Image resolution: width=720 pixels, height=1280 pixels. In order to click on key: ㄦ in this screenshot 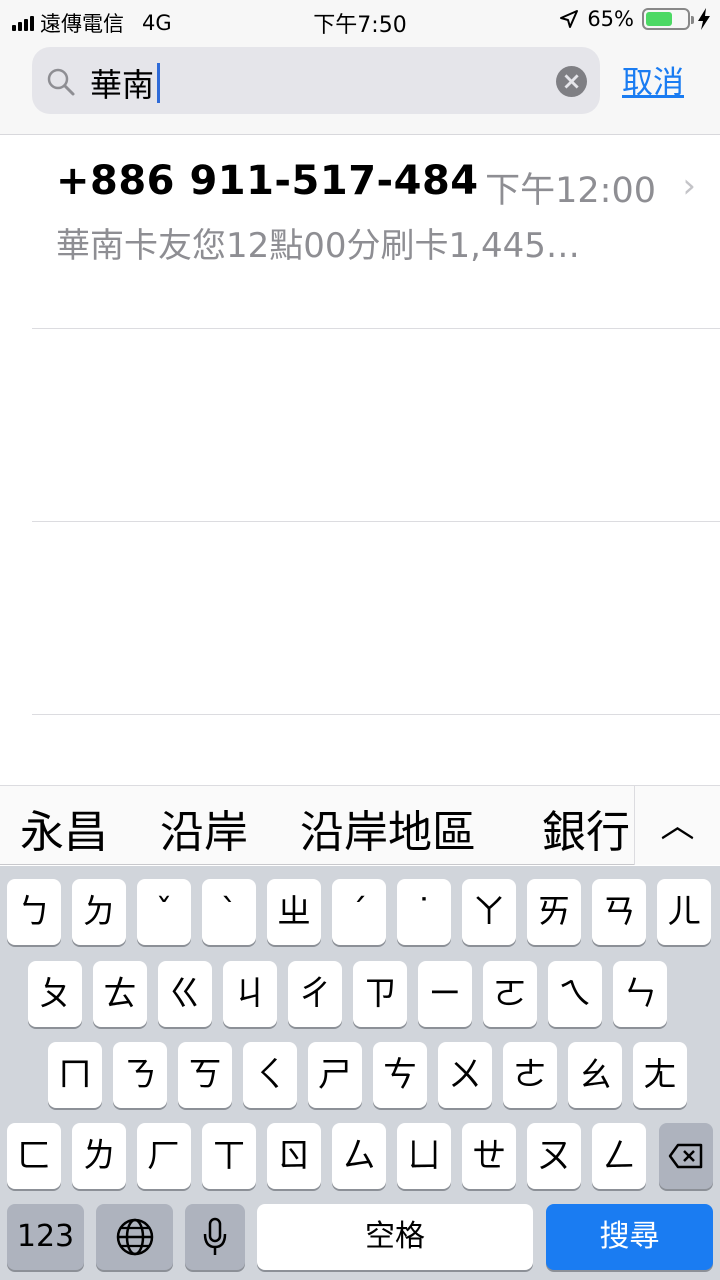, I will do `click(684, 912)`.